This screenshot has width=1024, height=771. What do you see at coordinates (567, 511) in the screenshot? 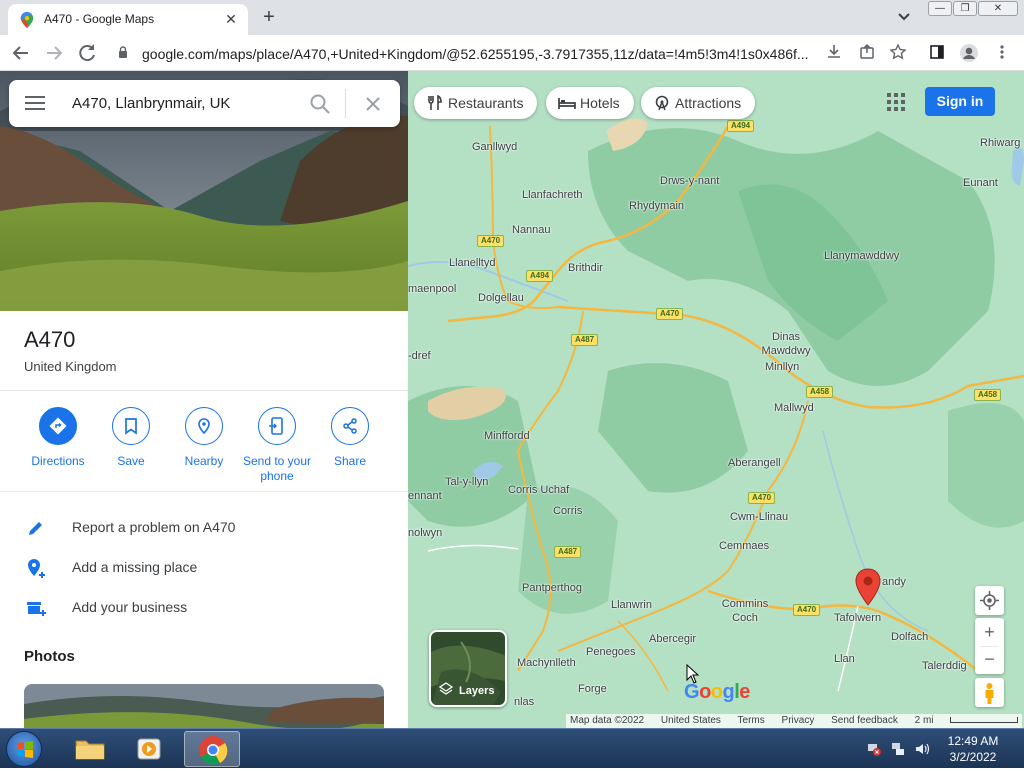
I see `town-label: Corris` at bounding box center [567, 511].